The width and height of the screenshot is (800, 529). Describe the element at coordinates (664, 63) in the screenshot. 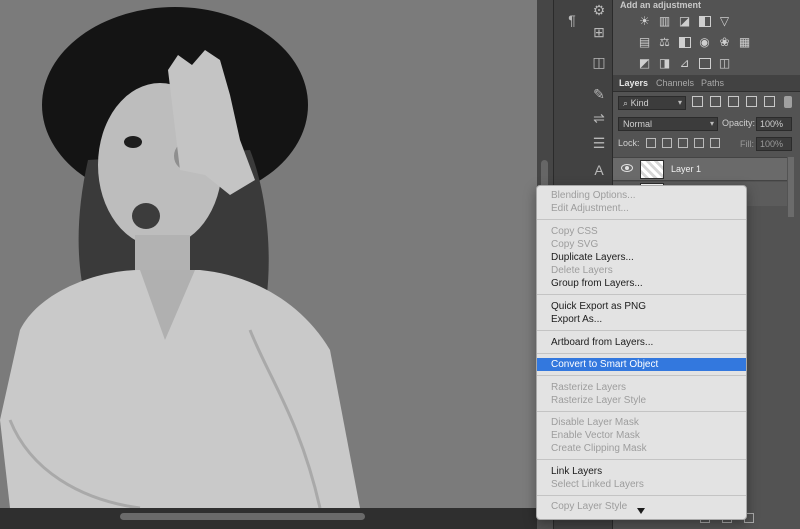

I see `posterize-icon: ◨` at that location.